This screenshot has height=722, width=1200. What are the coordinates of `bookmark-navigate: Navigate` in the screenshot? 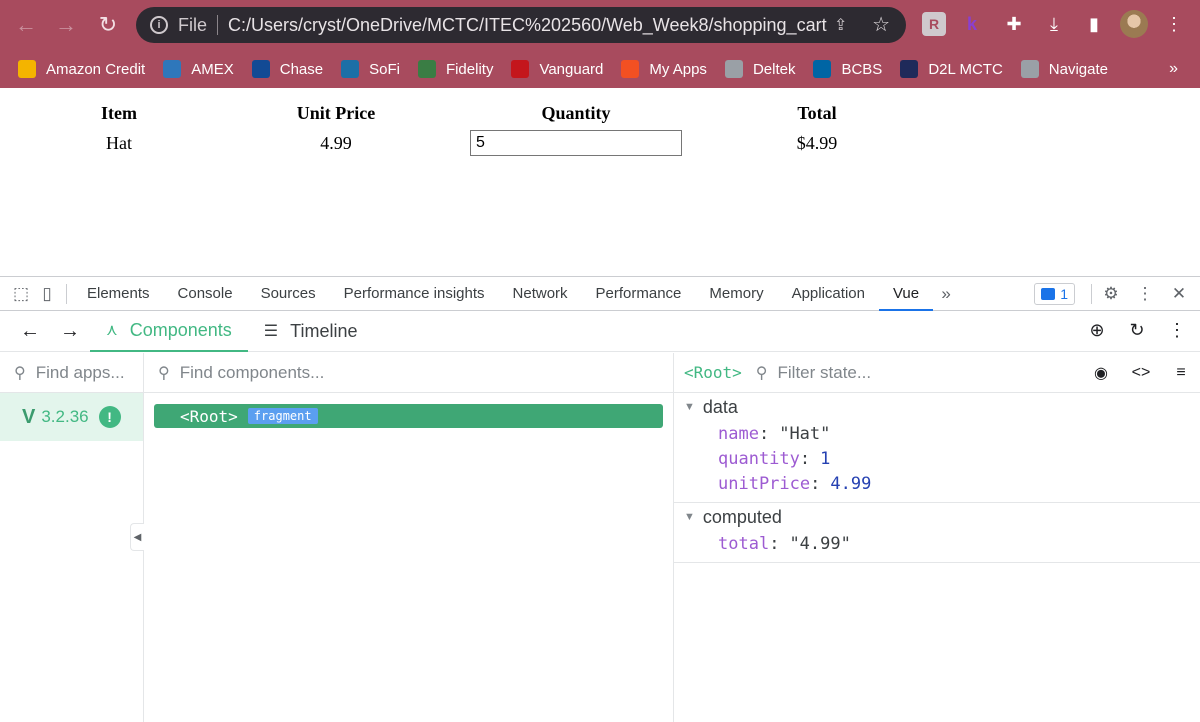 It's located at (1064, 69).